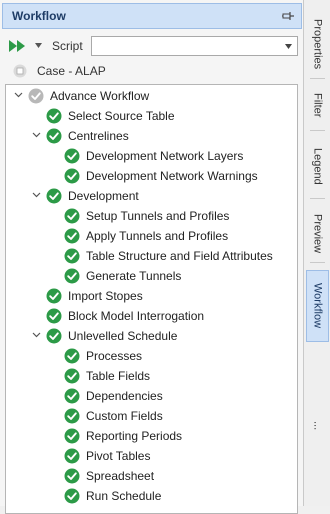 Image resolution: width=330 pixels, height=514 pixels. What do you see at coordinates (120, 476) in the screenshot?
I see `tree-node-label: Spreadsheet` at bounding box center [120, 476].